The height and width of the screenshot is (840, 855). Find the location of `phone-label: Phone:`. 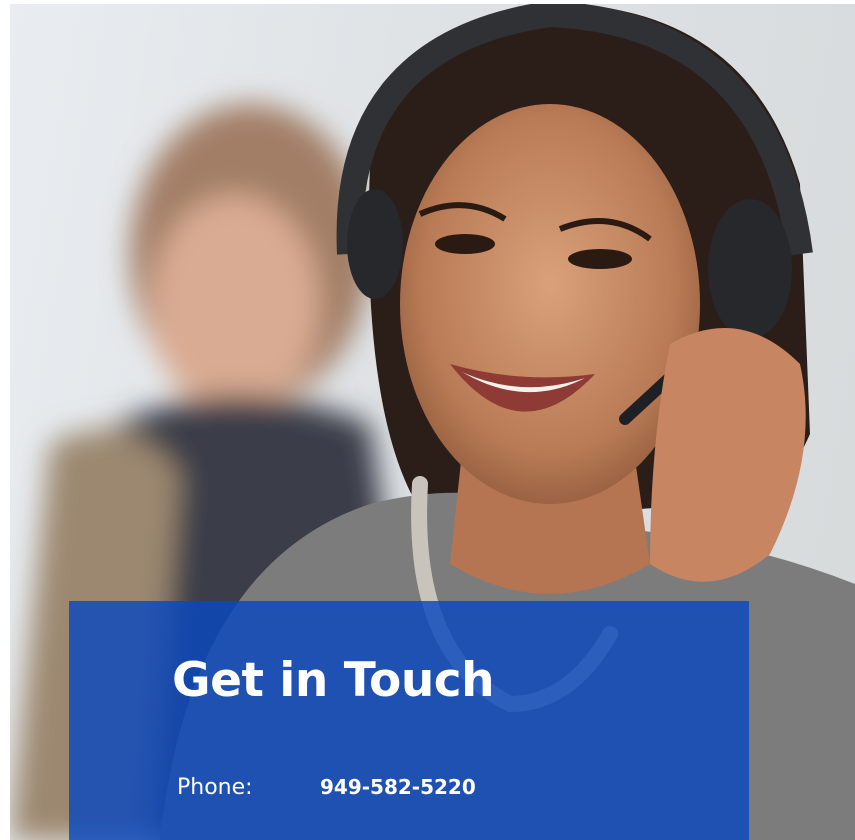

phone-label: Phone: is located at coordinates (215, 787).